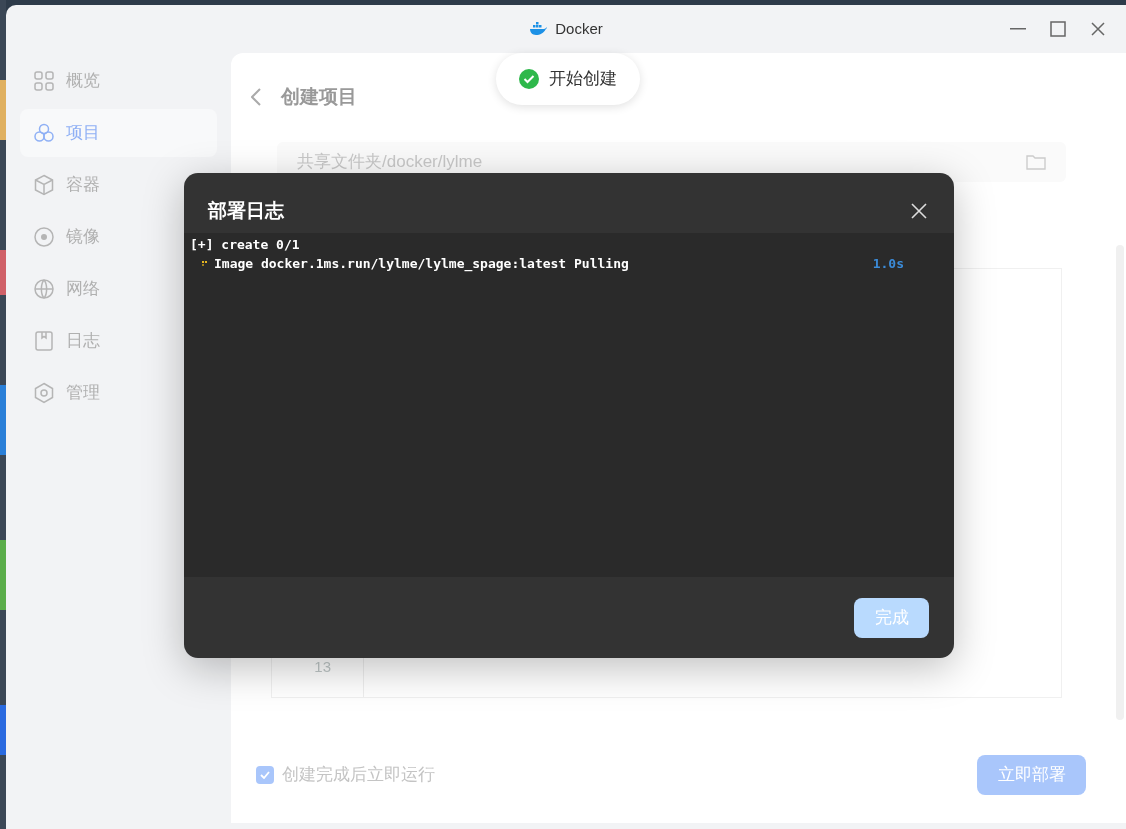 The width and height of the screenshot is (1126, 829). What do you see at coordinates (256, 97) in the screenshot?
I see `chevron-left-icon` at bounding box center [256, 97].